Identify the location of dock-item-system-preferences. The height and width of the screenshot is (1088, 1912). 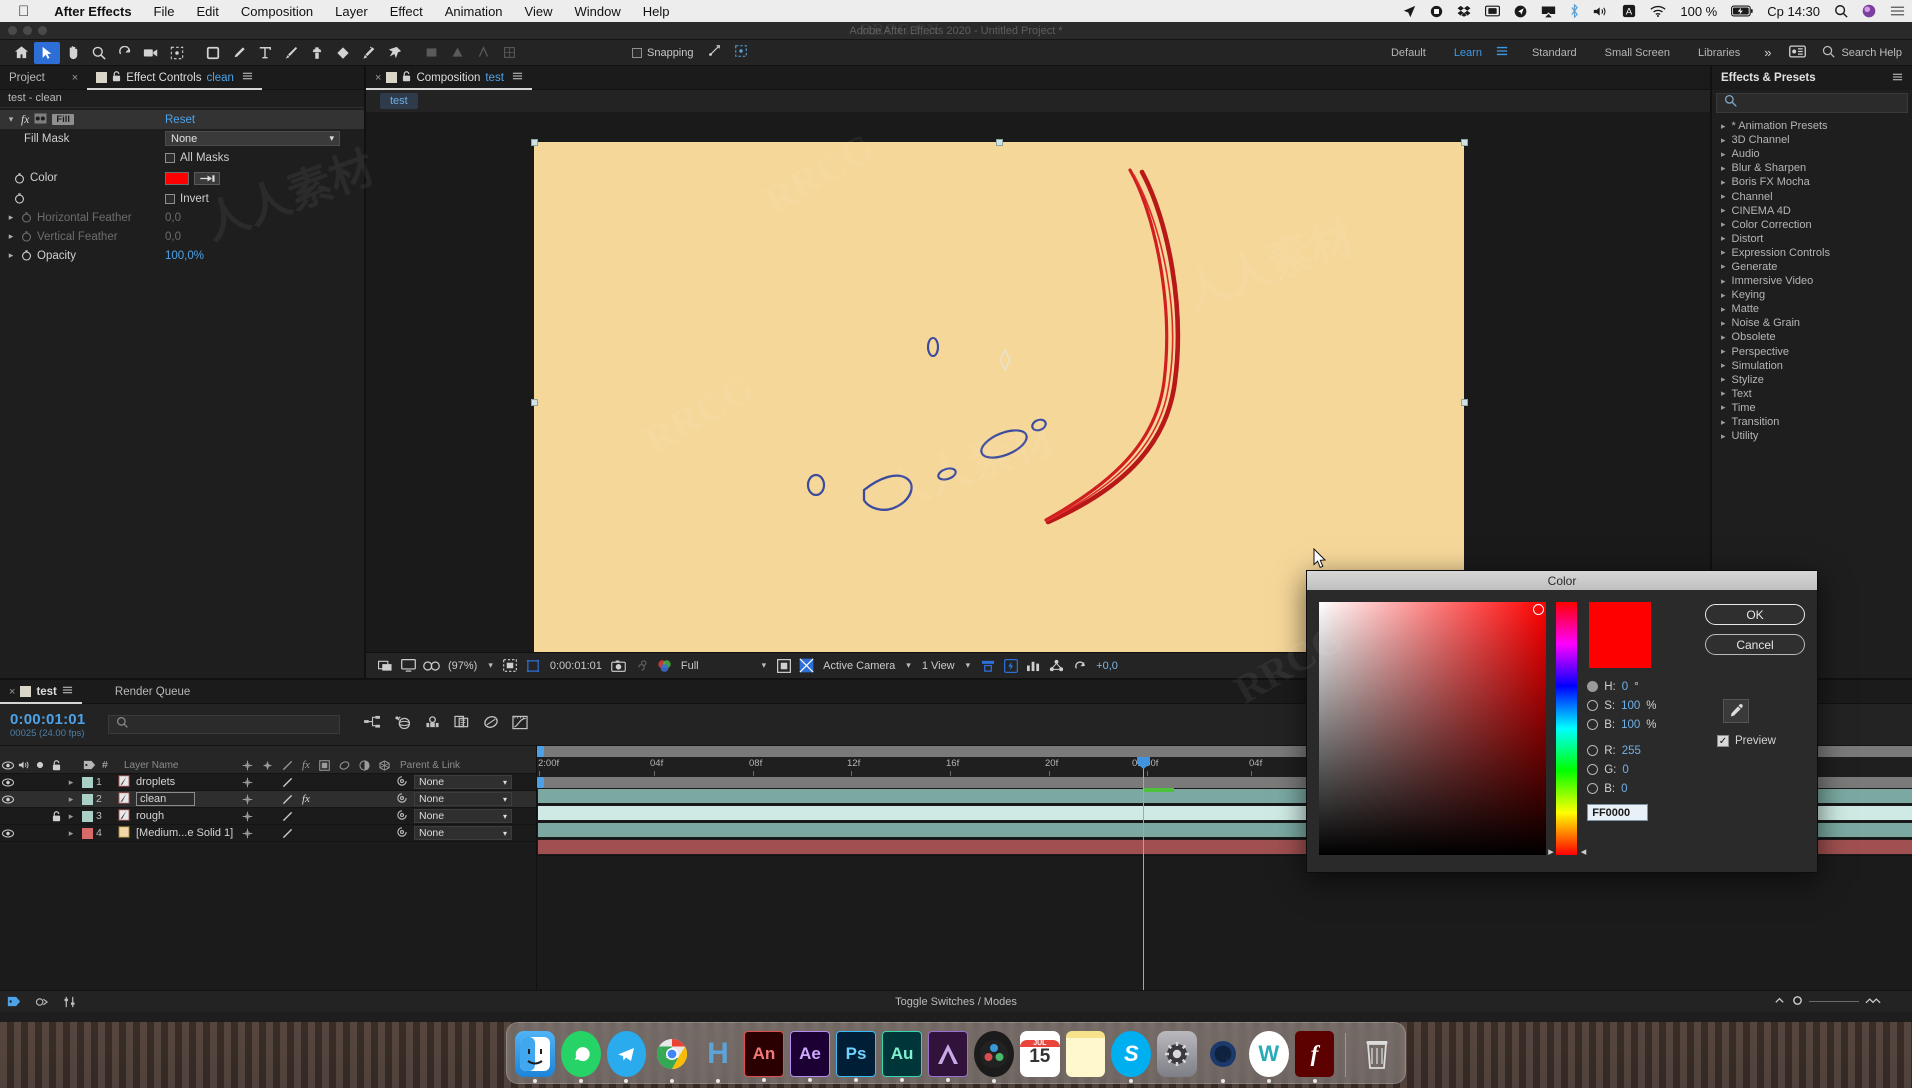
(1177, 1054).